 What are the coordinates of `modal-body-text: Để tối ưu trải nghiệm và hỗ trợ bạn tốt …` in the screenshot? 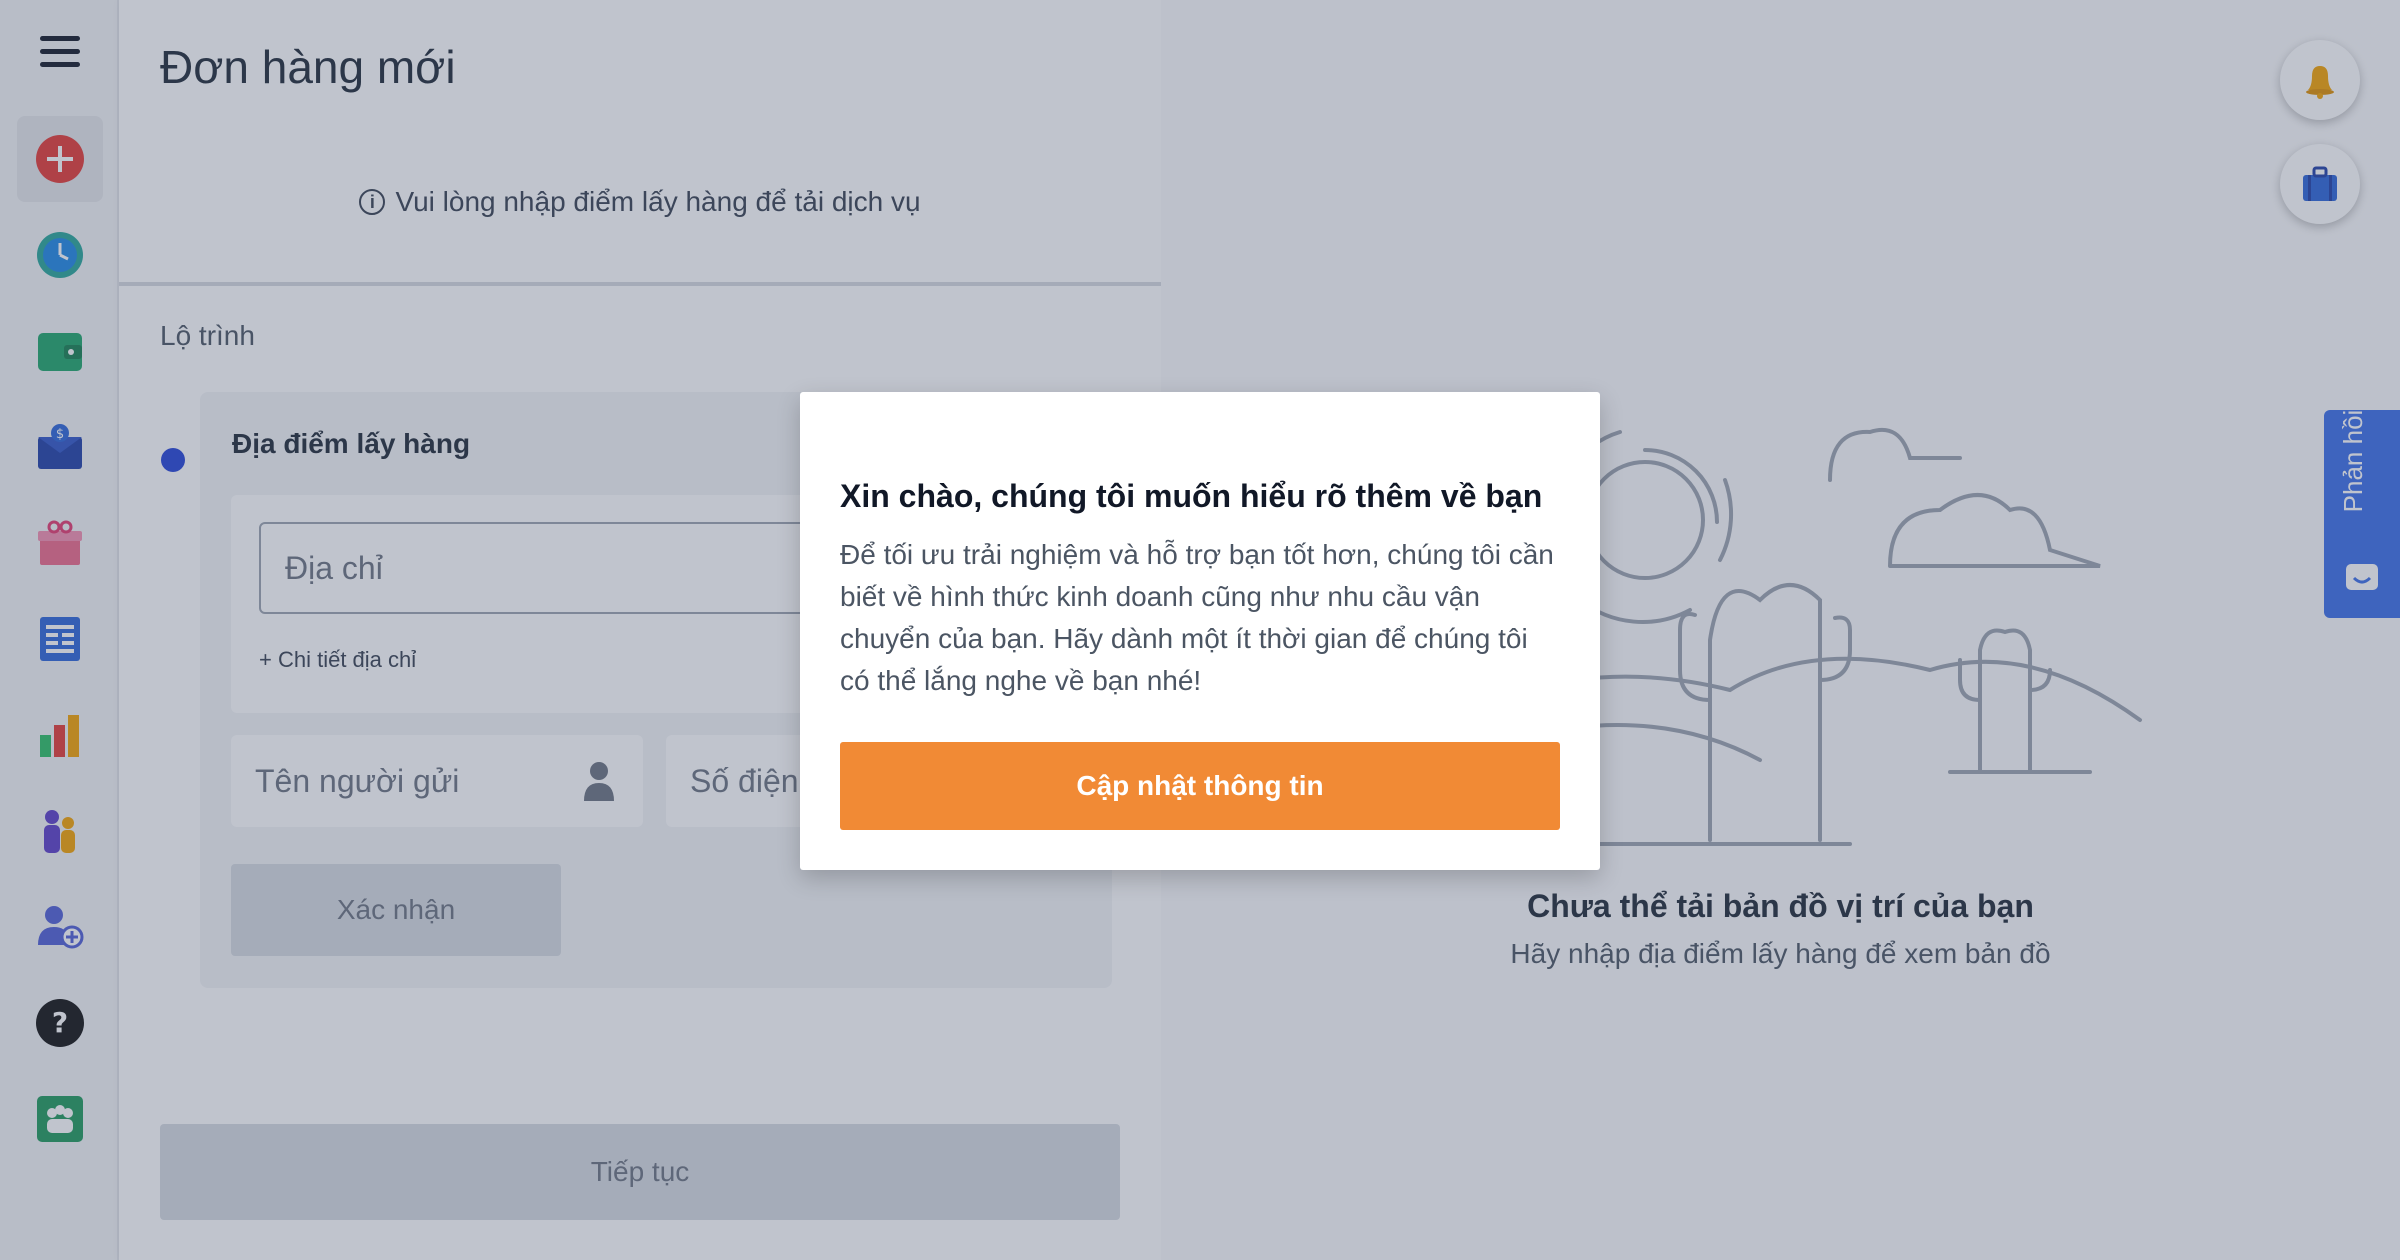 It's located at (1197, 617).